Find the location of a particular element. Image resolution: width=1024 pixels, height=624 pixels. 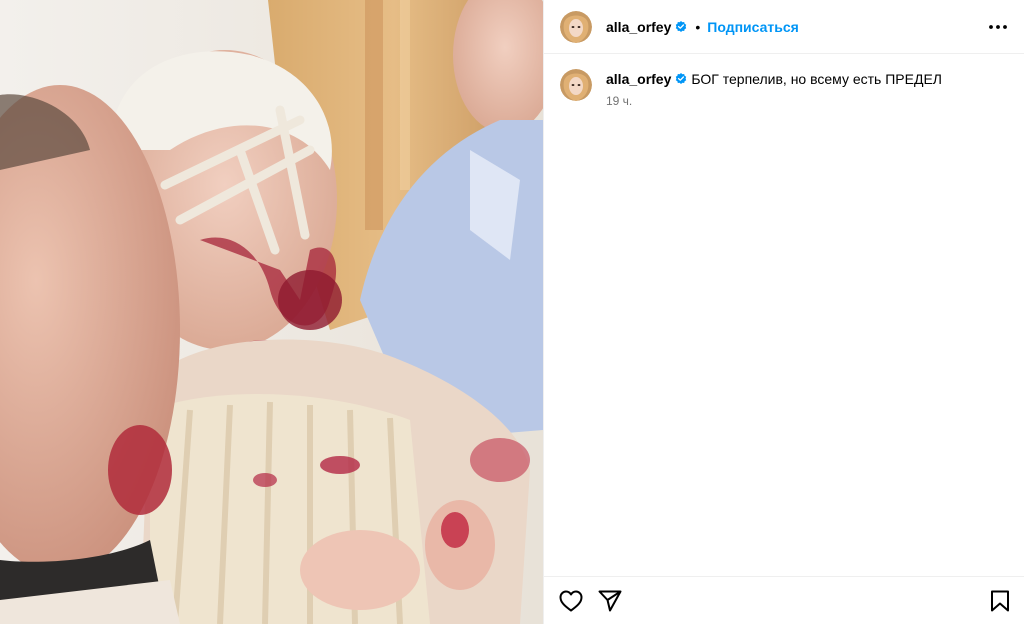

like-button is located at coordinates (571, 601).